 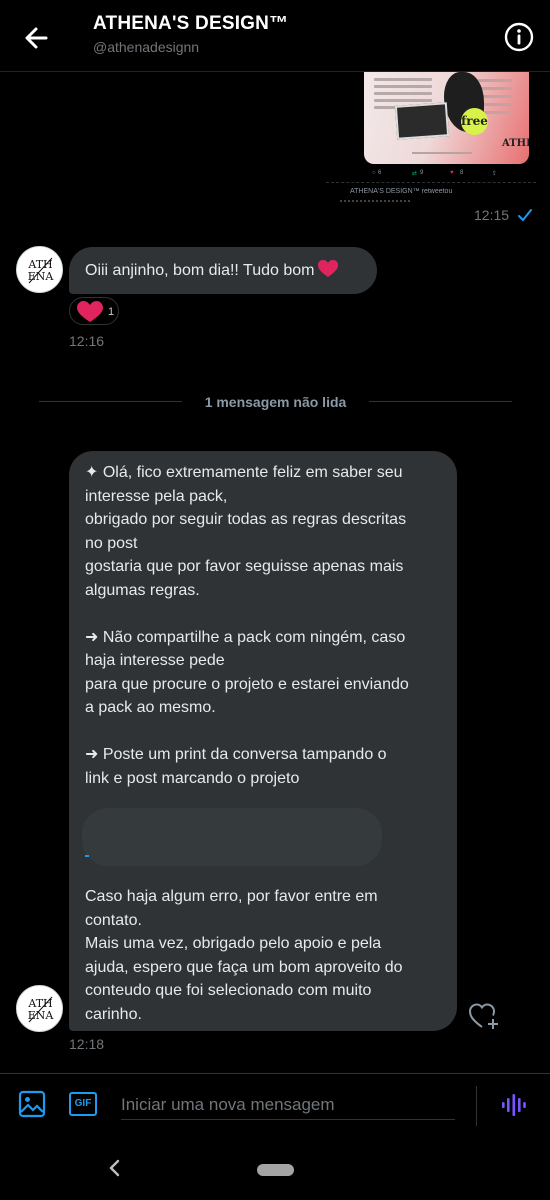 I want to click on retweet-note: ATHENA'S DESIGN™ retweetou, so click(x=401, y=191).